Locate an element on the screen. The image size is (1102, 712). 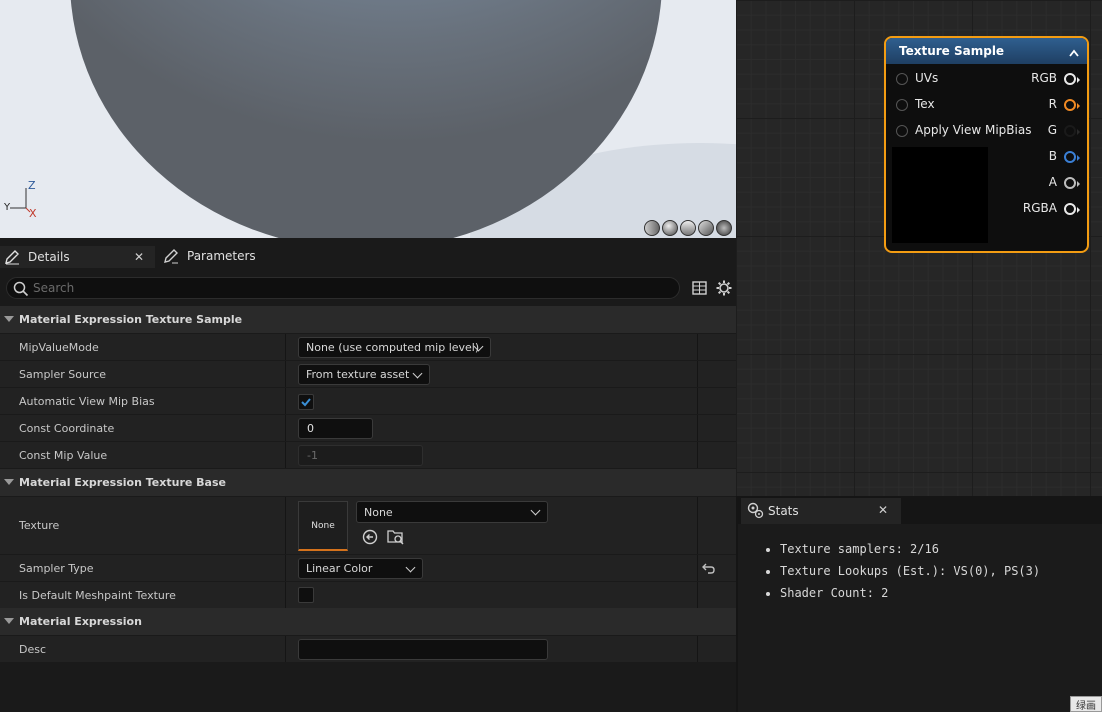
use-selected-asset-icon is located at coordinates (370, 538).